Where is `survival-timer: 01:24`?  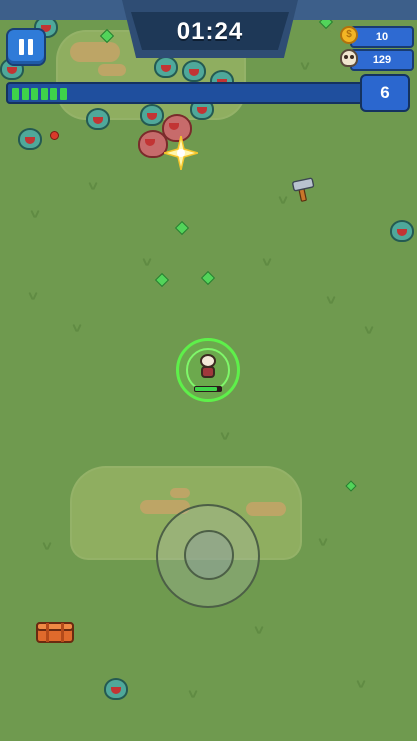 survival-timer: 01:24 is located at coordinates (210, 31).